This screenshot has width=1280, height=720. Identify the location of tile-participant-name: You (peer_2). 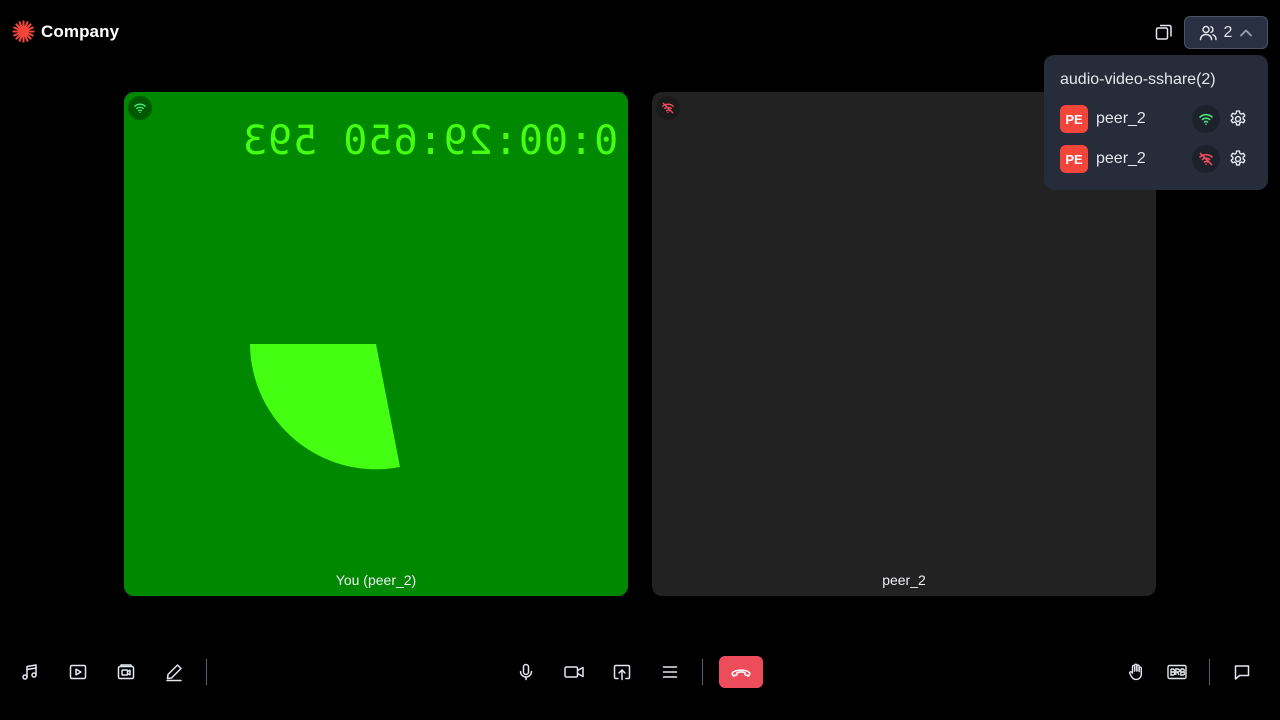
(376, 580).